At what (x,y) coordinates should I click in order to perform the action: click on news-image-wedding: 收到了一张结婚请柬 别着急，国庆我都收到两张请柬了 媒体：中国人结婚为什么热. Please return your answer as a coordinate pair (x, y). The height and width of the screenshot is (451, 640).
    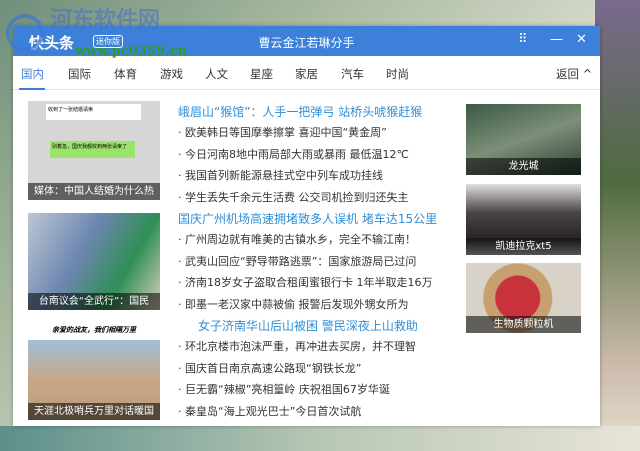
    Looking at the image, I should click on (94, 150).